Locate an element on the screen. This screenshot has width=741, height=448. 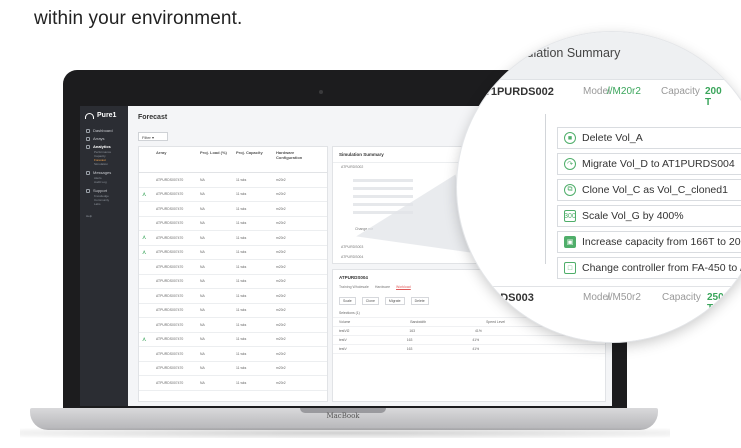
tab-training: Training Wholesale is located at coordinates (354, 287).